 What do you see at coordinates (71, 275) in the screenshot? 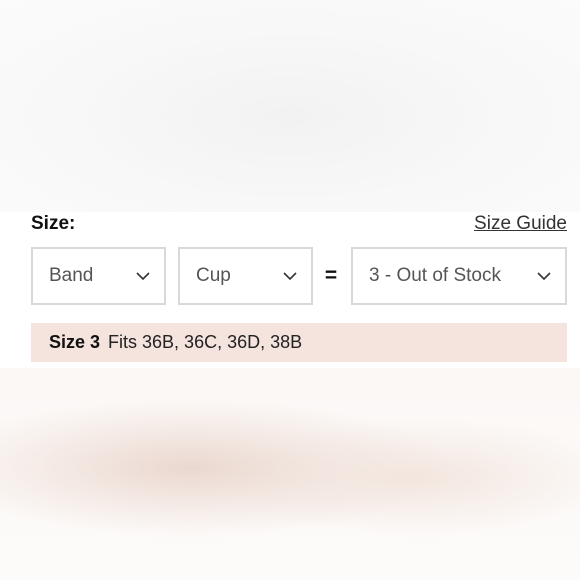
I see `band-select-value: Band` at bounding box center [71, 275].